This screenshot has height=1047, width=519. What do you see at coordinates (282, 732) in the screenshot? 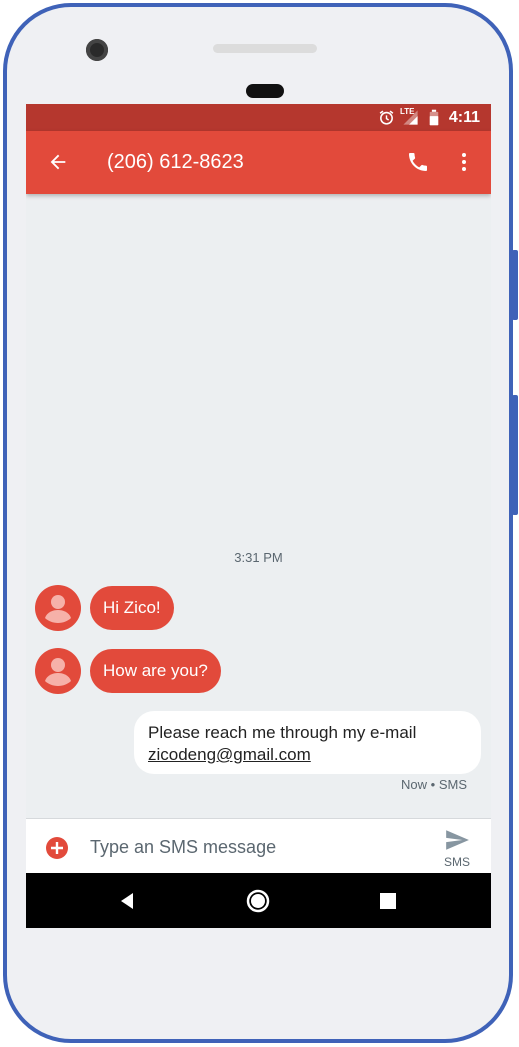
I see `outgoing-message-text: Please reach me through my e-mail` at bounding box center [282, 732].